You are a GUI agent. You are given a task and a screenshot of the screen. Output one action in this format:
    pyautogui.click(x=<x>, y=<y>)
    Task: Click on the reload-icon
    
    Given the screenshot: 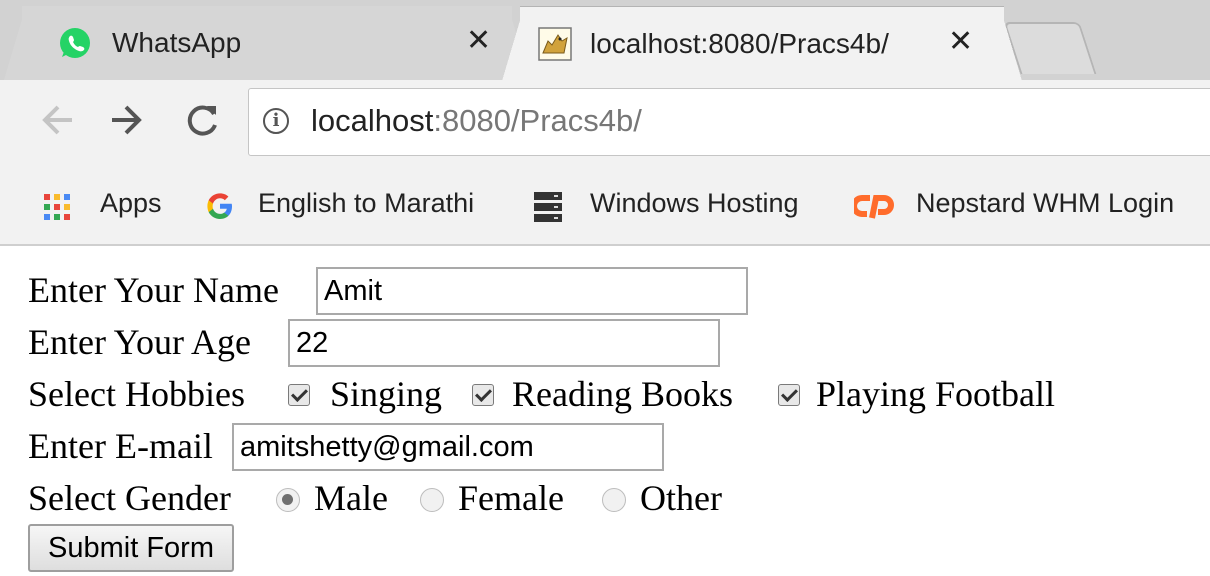 What is the action you would take?
    pyautogui.click(x=202, y=125)
    